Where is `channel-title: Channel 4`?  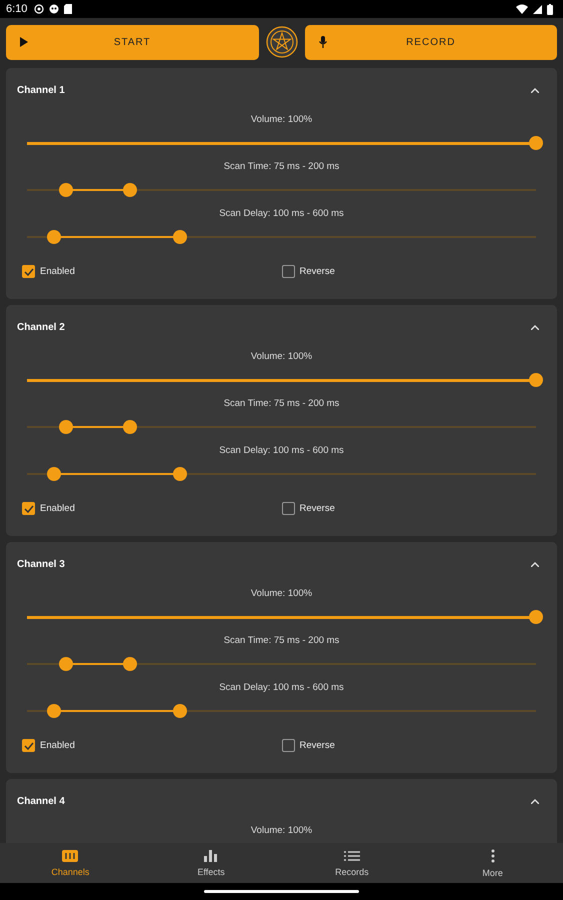
channel-title: Channel 4 is located at coordinates (41, 801).